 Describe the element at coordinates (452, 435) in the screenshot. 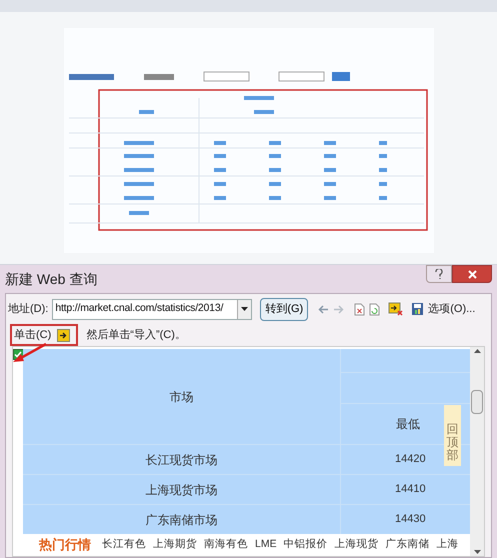

I see `back-to-top-button: 回顶部` at that location.